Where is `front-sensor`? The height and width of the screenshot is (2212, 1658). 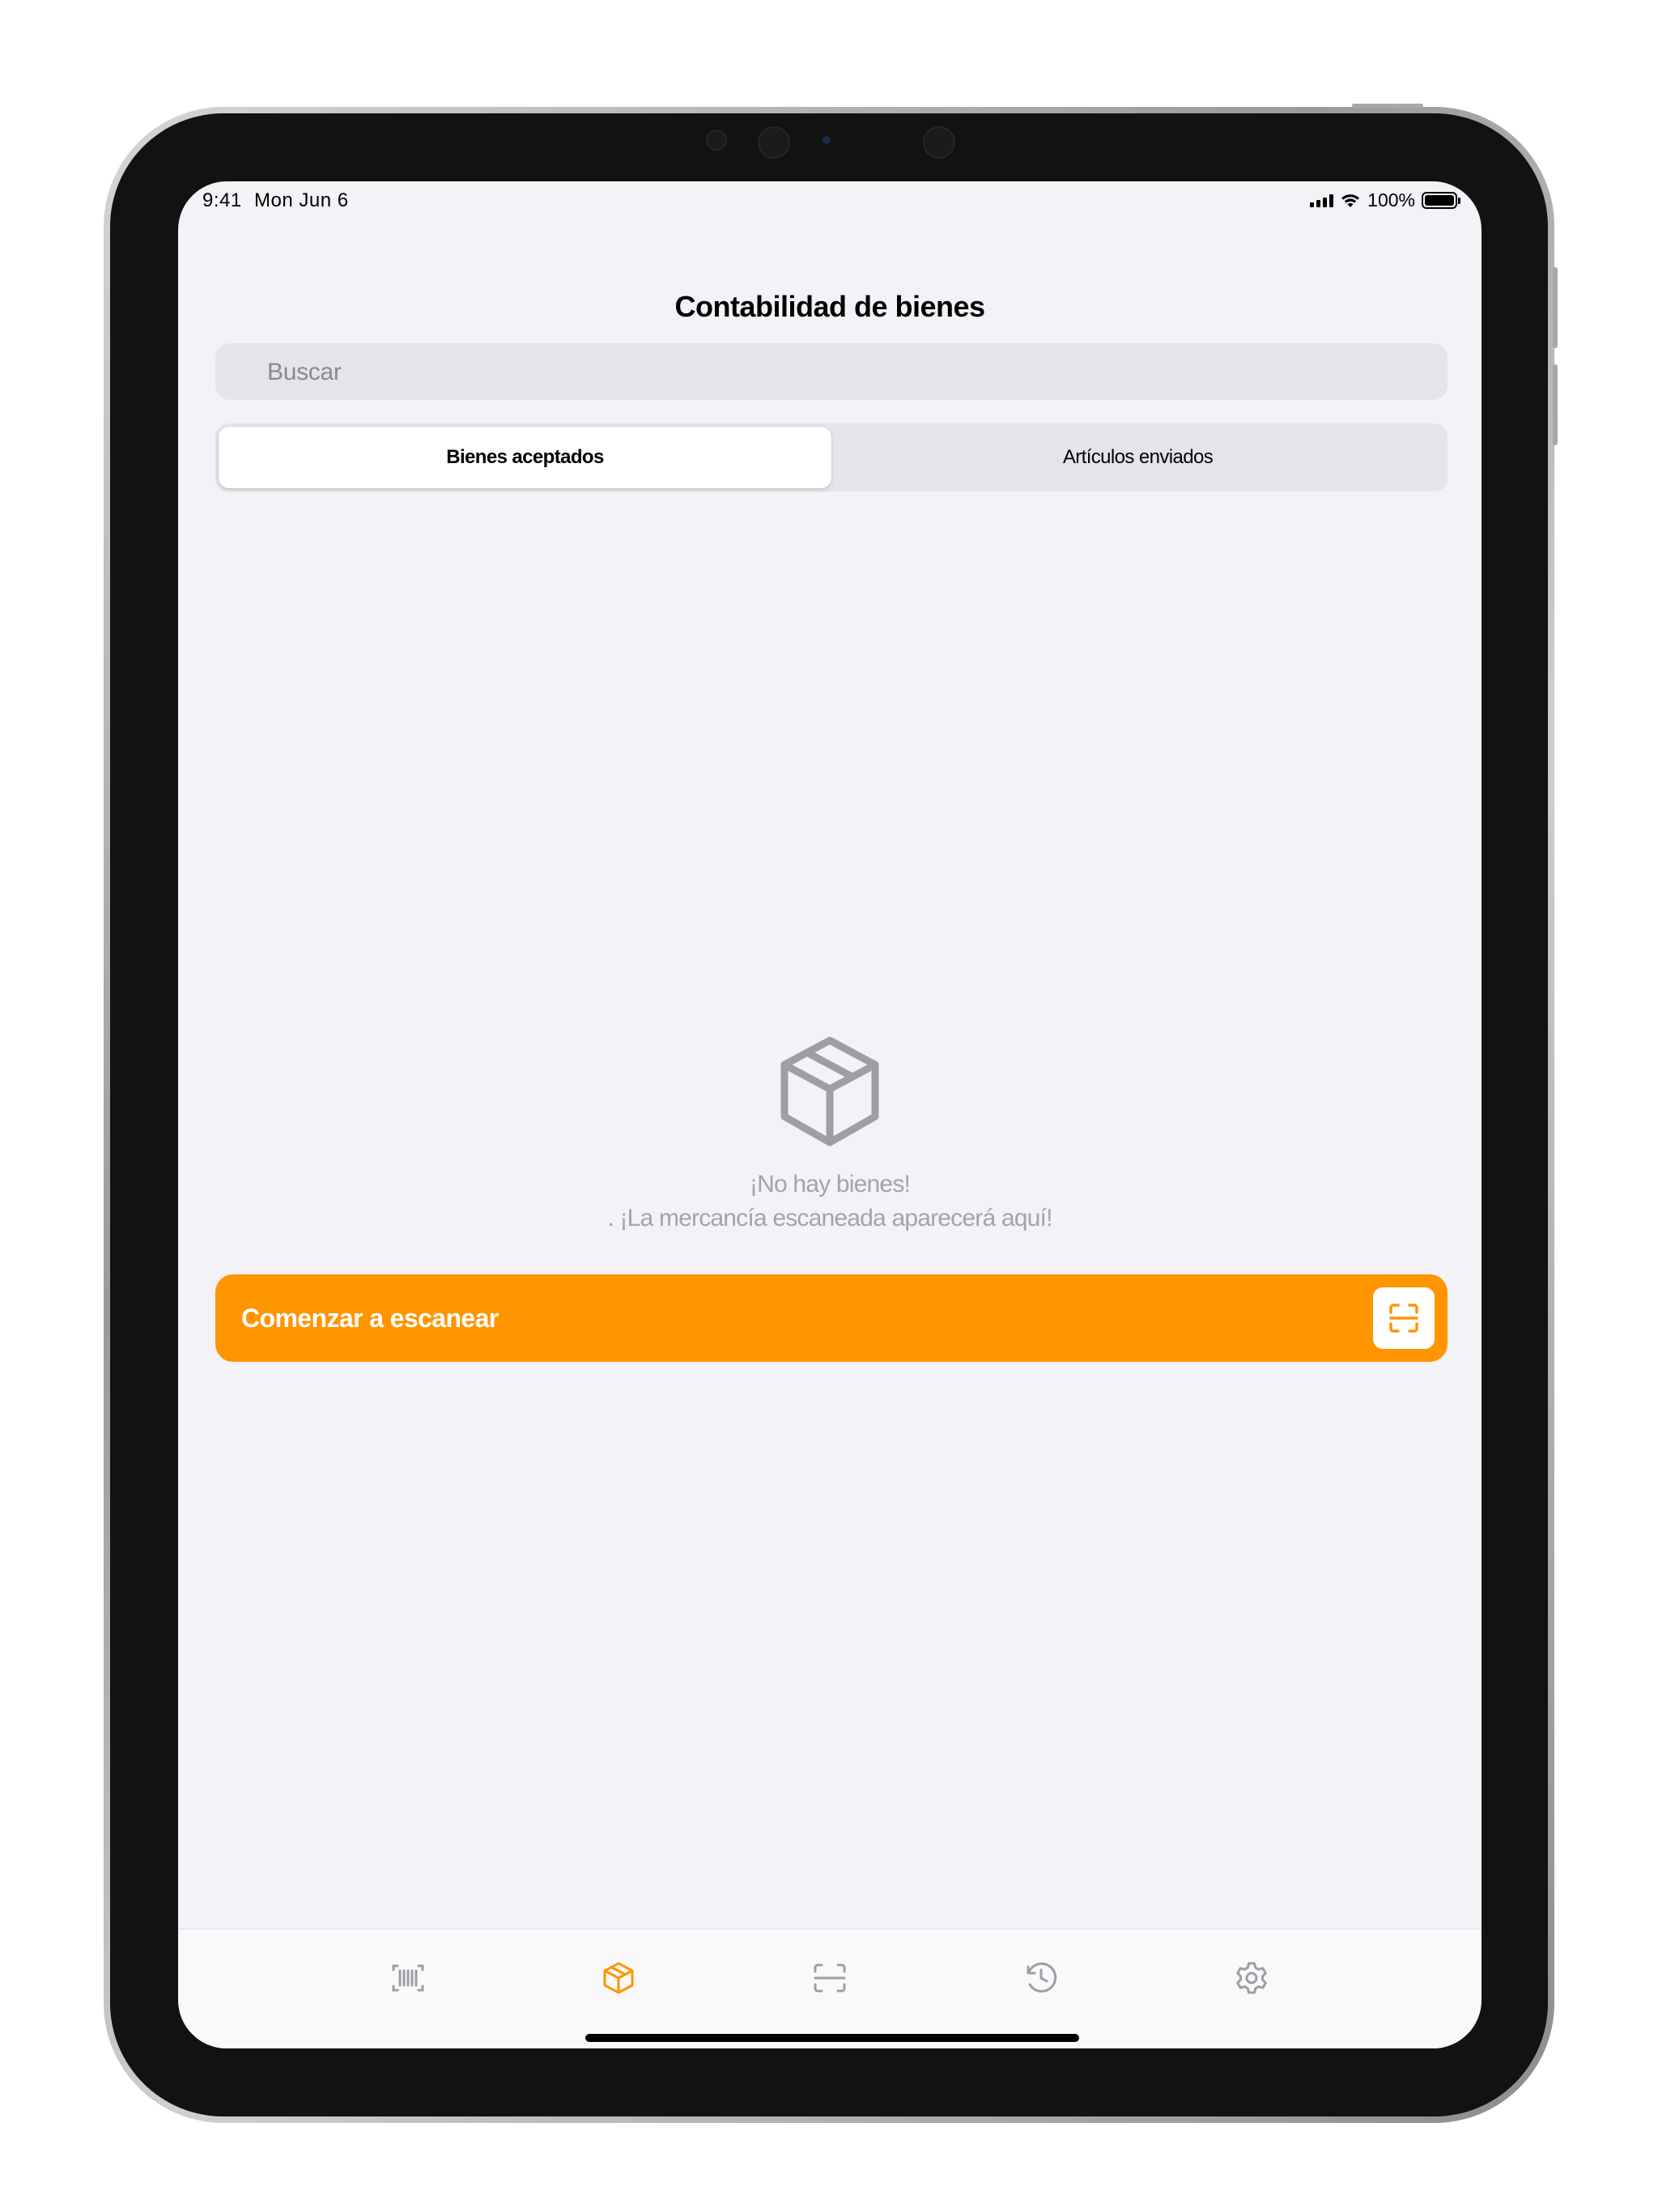 front-sensor is located at coordinates (716, 140).